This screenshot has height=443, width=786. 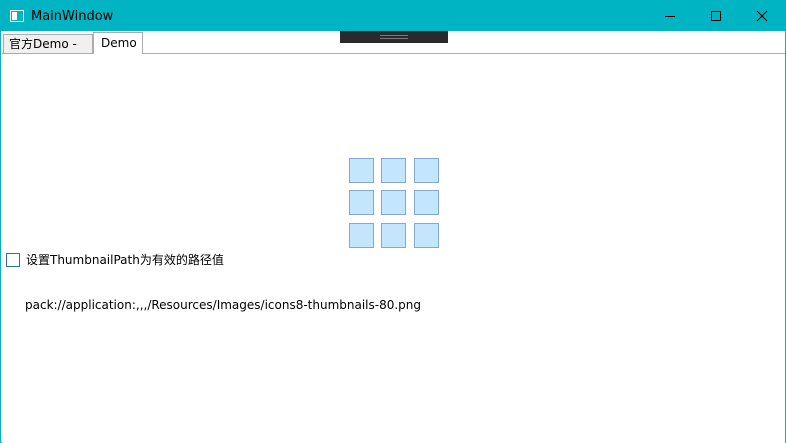 I want to click on thumbnail-path-checkbox, so click(x=13, y=260).